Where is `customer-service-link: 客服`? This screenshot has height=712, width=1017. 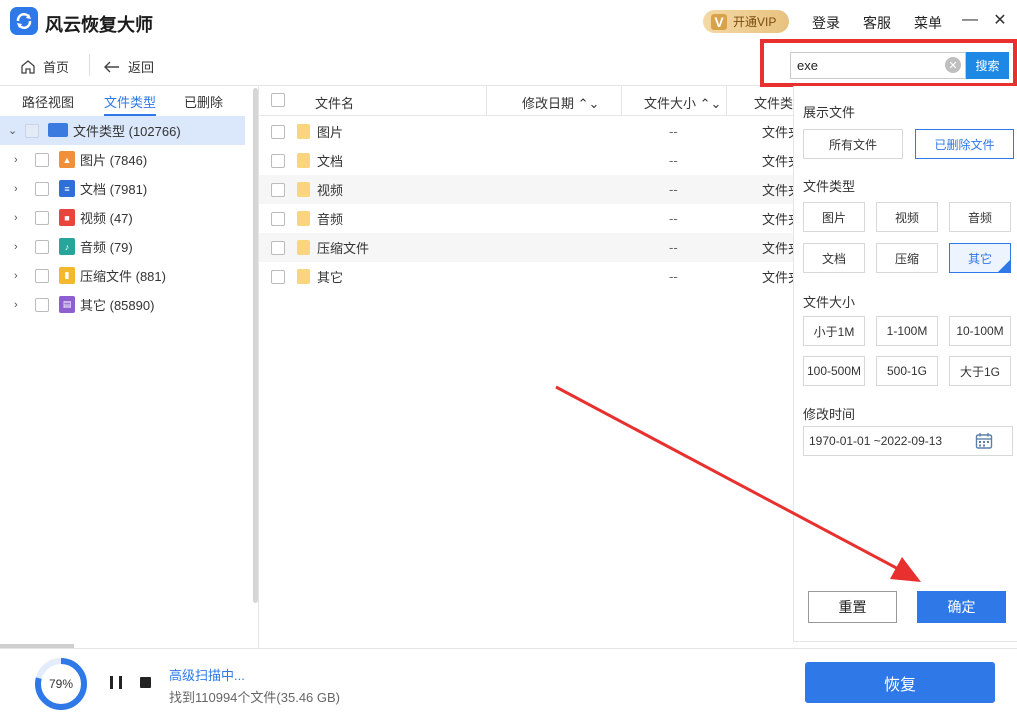
customer-service-link: 客服 is located at coordinates (877, 23).